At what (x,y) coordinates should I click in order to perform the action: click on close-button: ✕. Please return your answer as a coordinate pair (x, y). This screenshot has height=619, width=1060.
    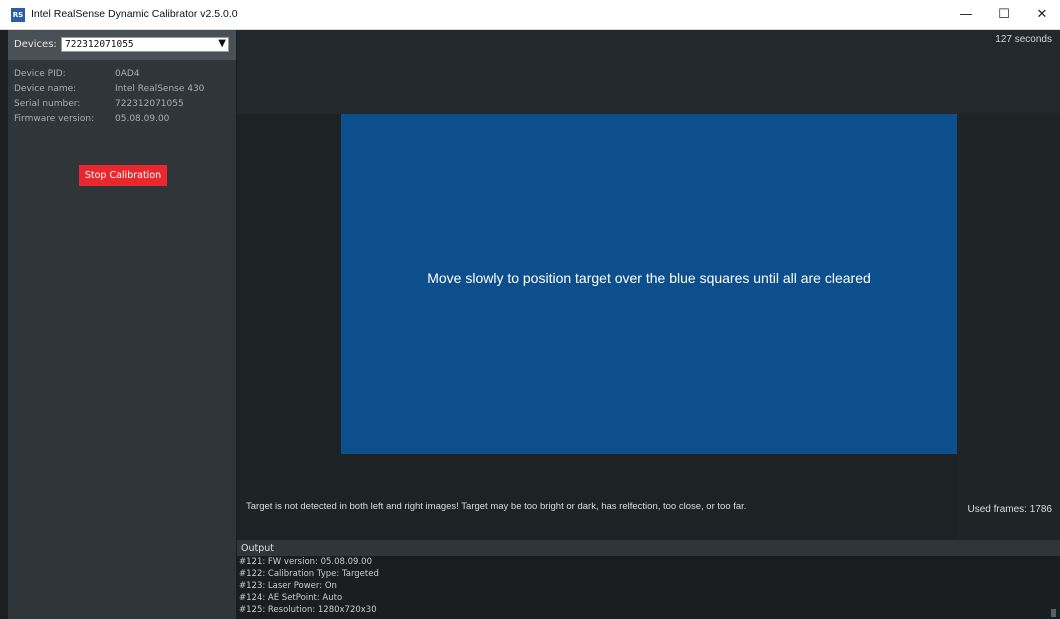
    Looking at the image, I should click on (1040, 15).